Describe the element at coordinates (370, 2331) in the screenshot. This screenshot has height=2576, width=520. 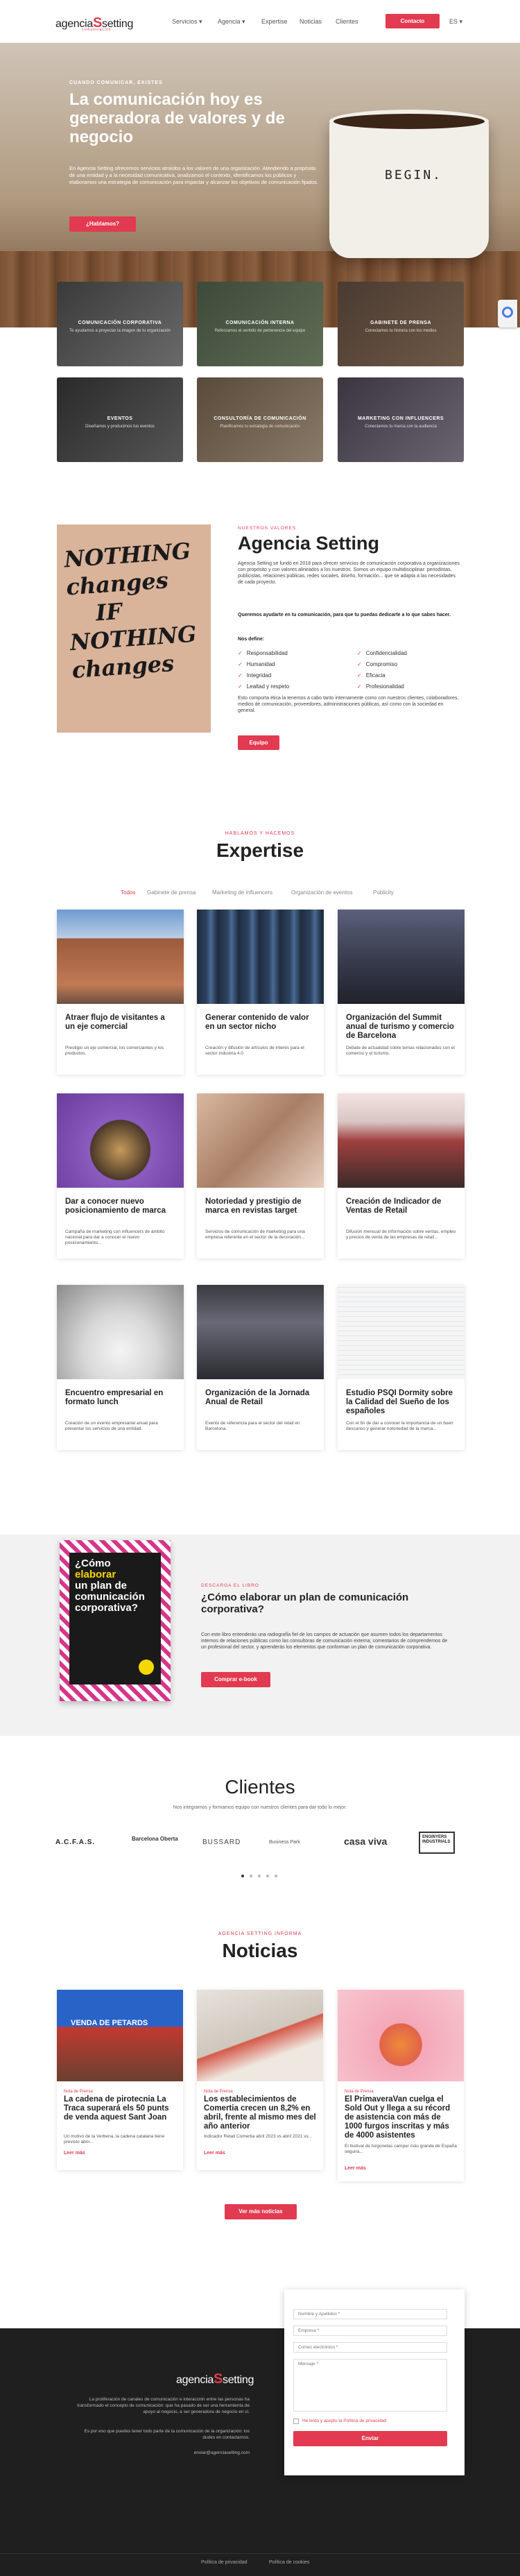
I see `company-field: Empresa *` at that location.